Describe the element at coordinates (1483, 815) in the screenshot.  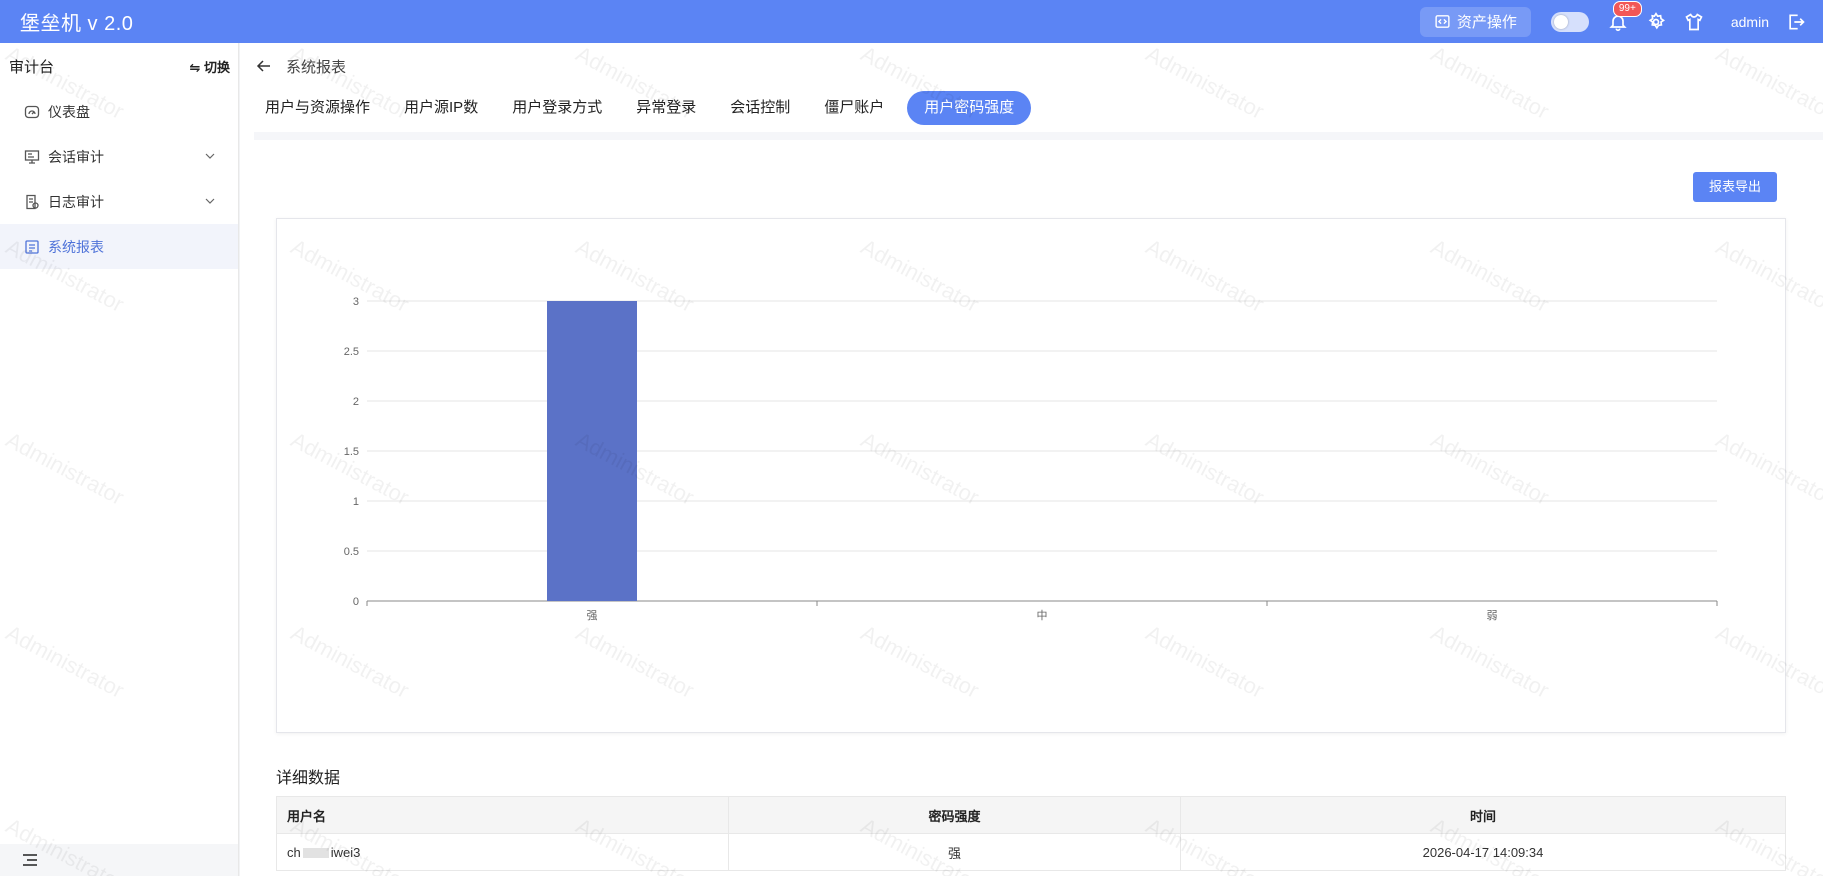
I see `column-header-time: 时间` at that location.